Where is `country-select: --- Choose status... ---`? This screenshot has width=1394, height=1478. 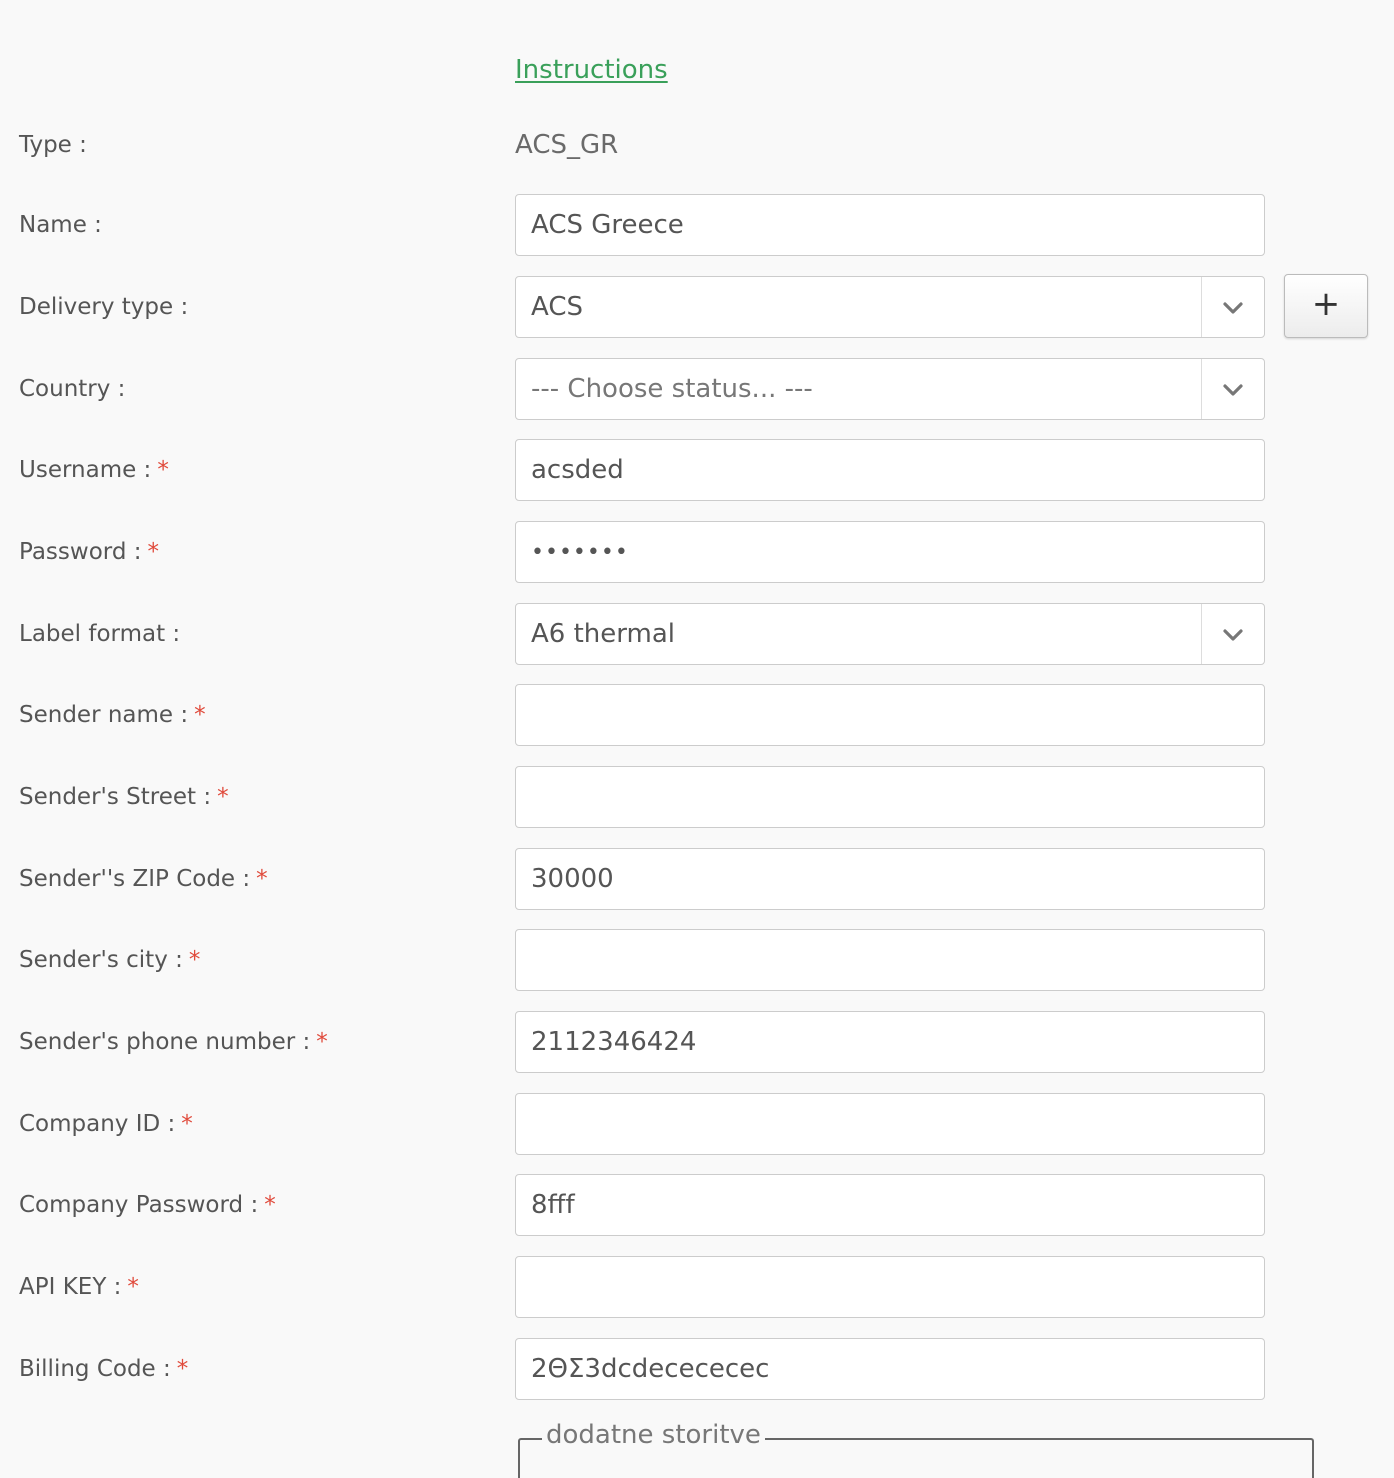 country-select: --- Choose status... --- is located at coordinates (890, 389).